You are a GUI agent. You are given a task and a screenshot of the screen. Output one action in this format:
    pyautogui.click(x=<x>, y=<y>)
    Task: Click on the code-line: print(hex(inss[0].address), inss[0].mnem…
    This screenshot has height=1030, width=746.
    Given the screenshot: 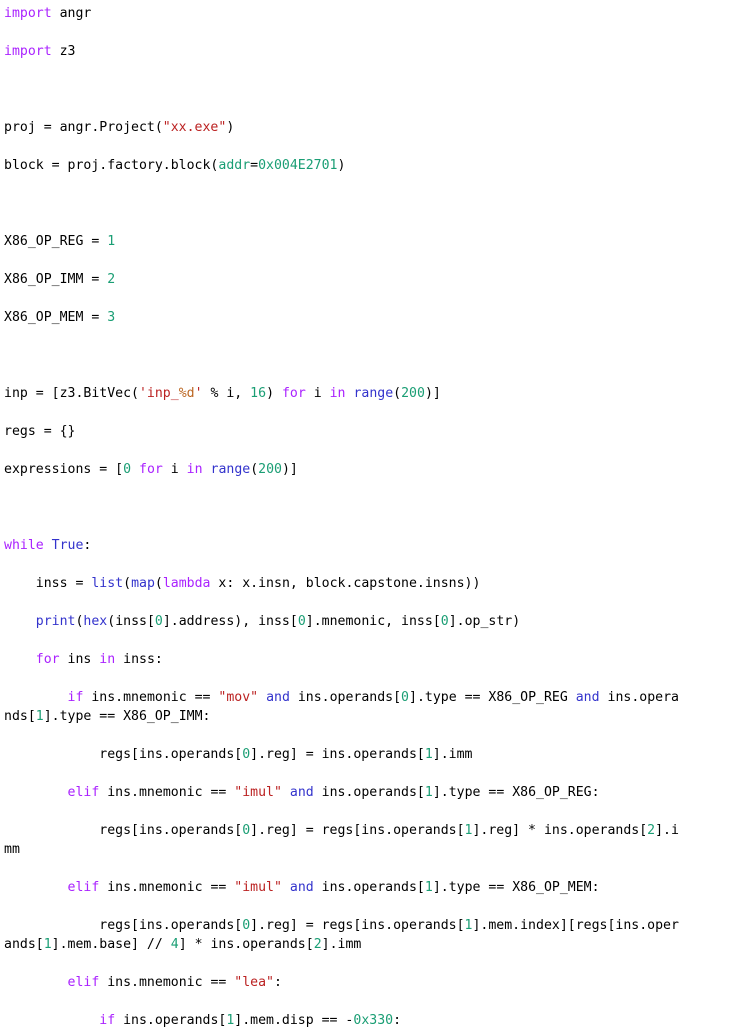 What is the action you would take?
    pyautogui.click(x=344, y=621)
    